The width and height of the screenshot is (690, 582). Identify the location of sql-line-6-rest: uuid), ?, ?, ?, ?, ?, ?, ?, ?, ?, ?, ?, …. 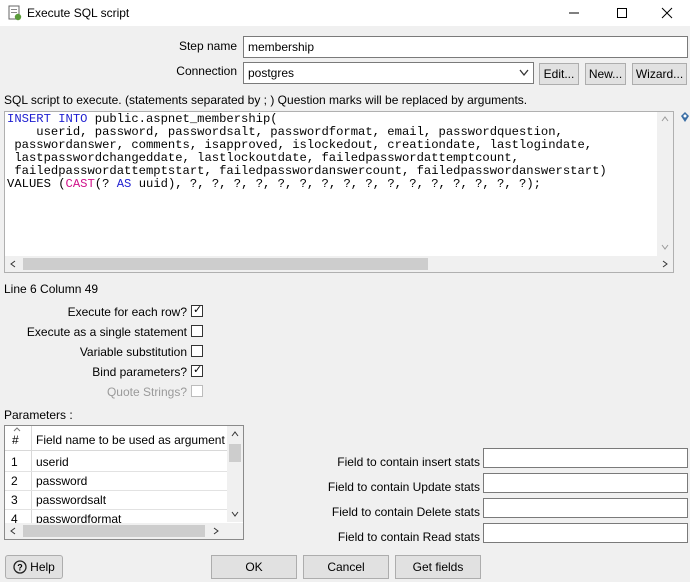
(336, 184).